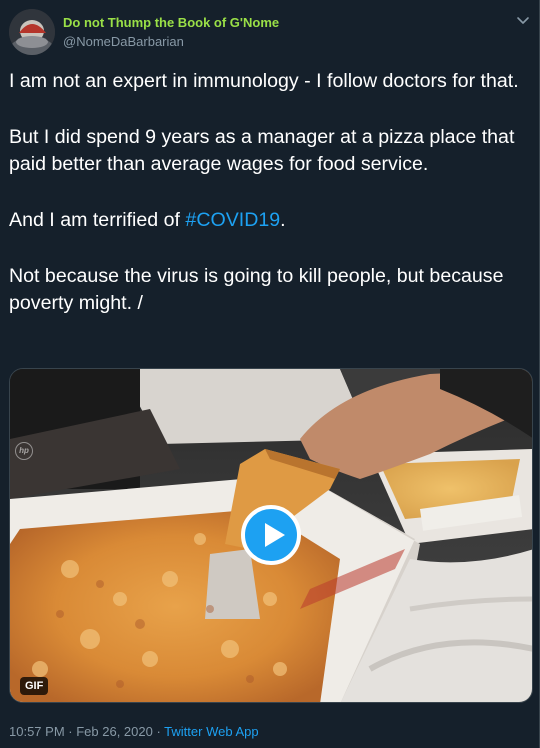 The image size is (540, 748). I want to click on chevron-down-icon, so click(523, 20).